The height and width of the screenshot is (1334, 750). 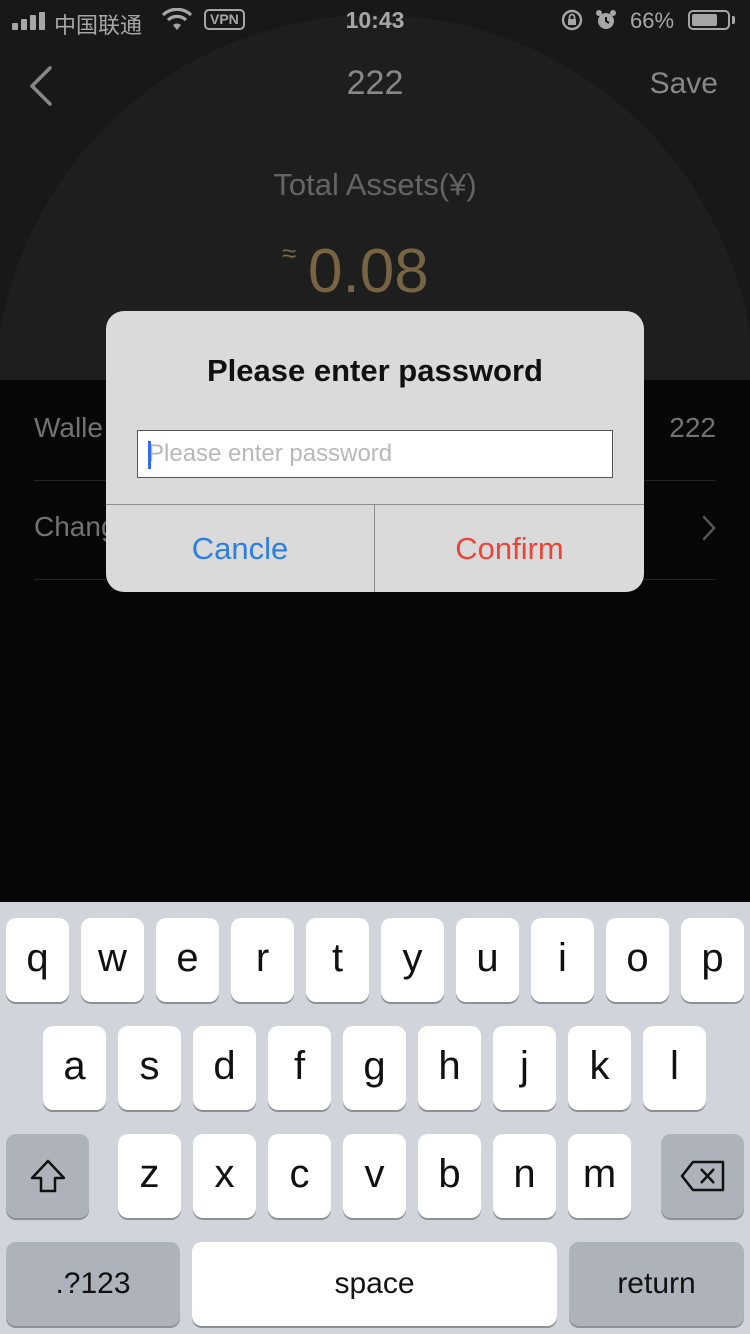 What do you see at coordinates (112, 960) in the screenshot?
I see `key-w: w` at bounding box center [112, 960].